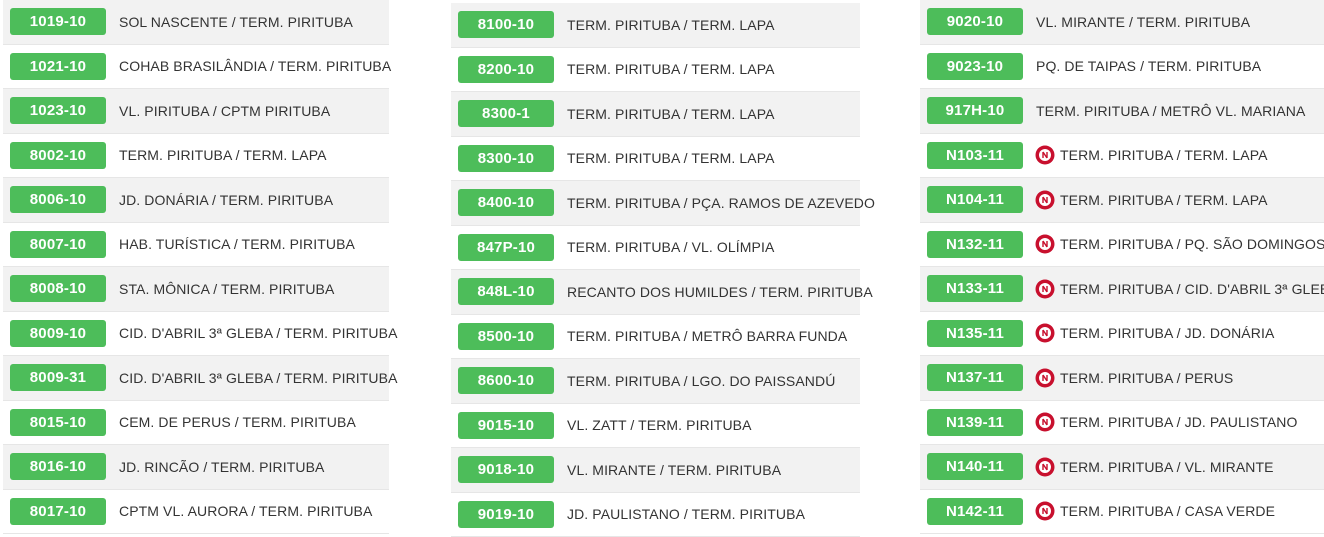  What do you see at coordinates (975, 288) in the screenshot?
I see `line-code-badge: N133-11` at bounding box center [975, 288].